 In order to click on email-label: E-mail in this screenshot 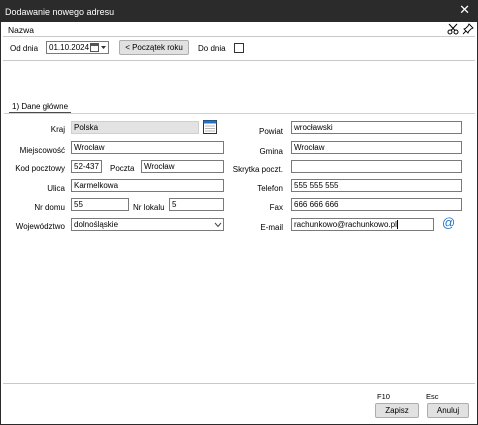, I will do `click(271, 227)`.